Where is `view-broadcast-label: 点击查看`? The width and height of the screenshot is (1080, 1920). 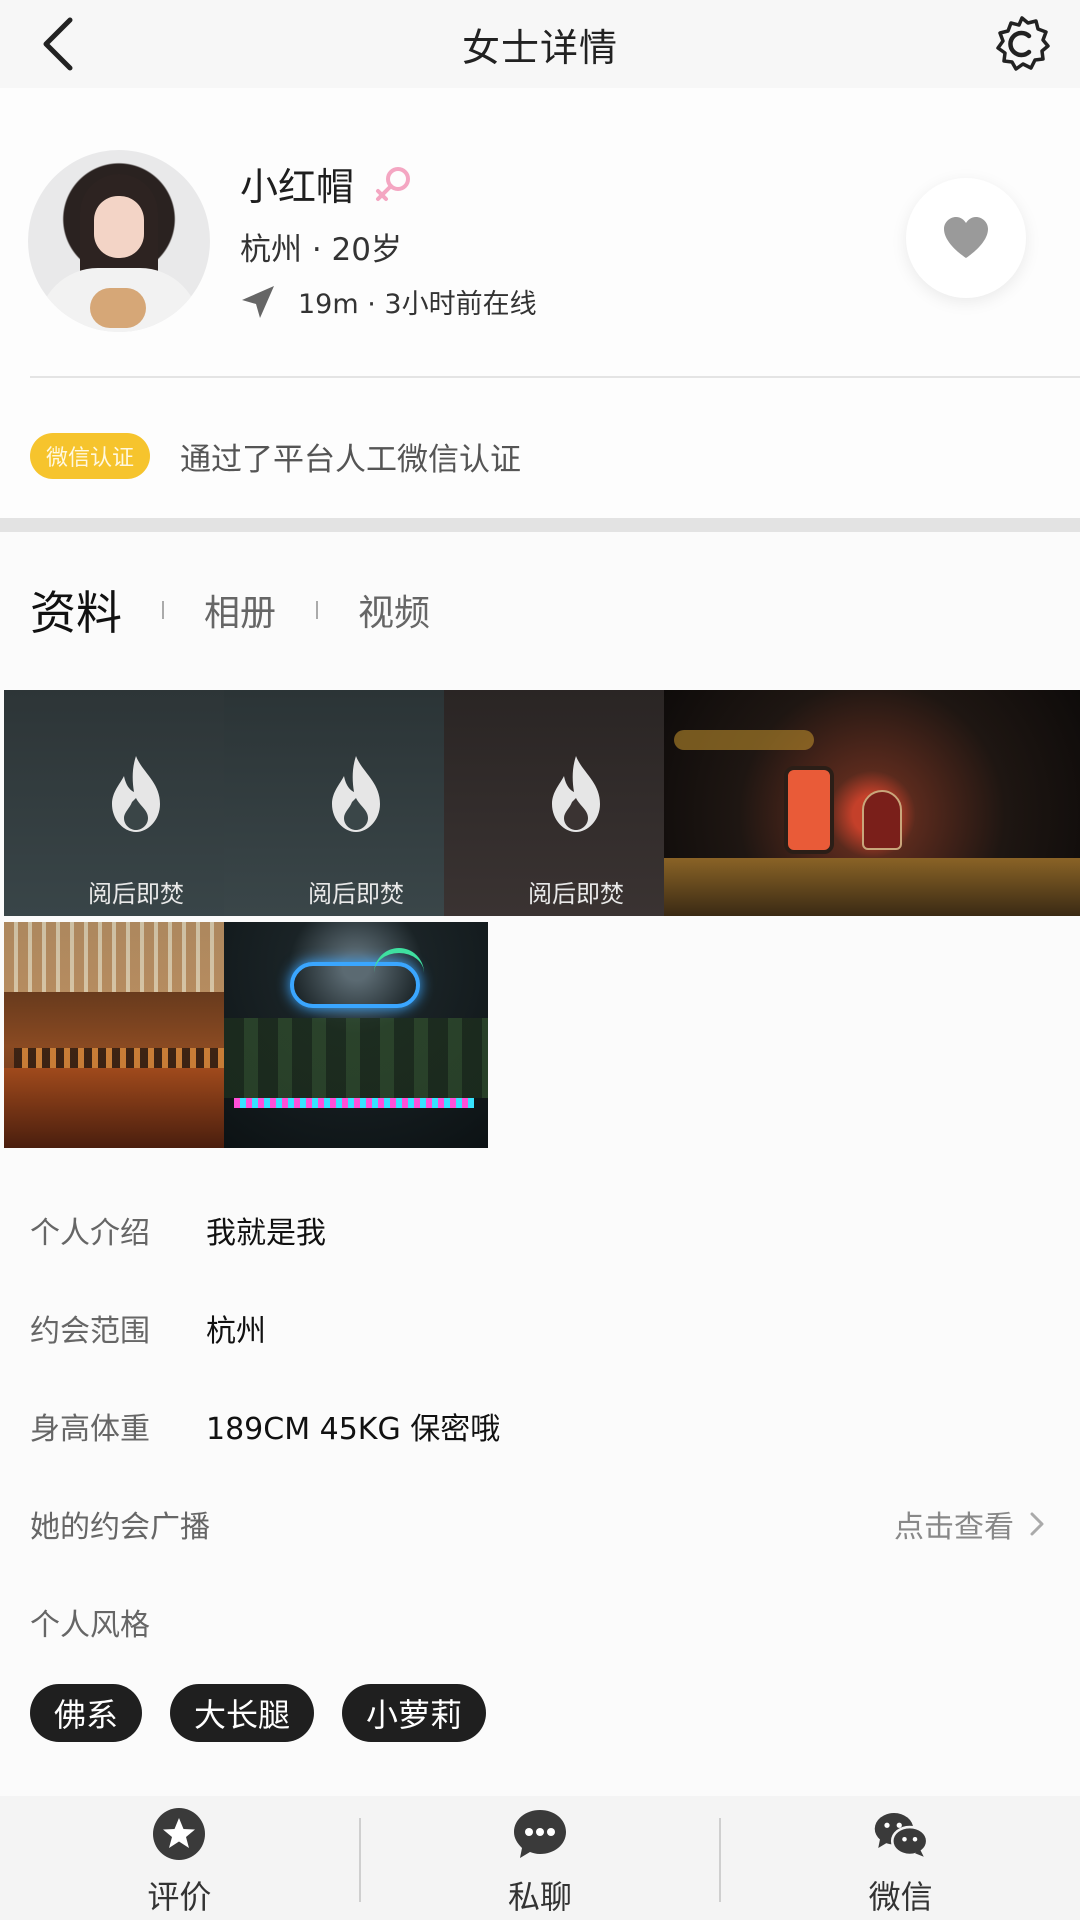
view-broadcast-label: 点击查看 is located at coordinates (954, 1527).